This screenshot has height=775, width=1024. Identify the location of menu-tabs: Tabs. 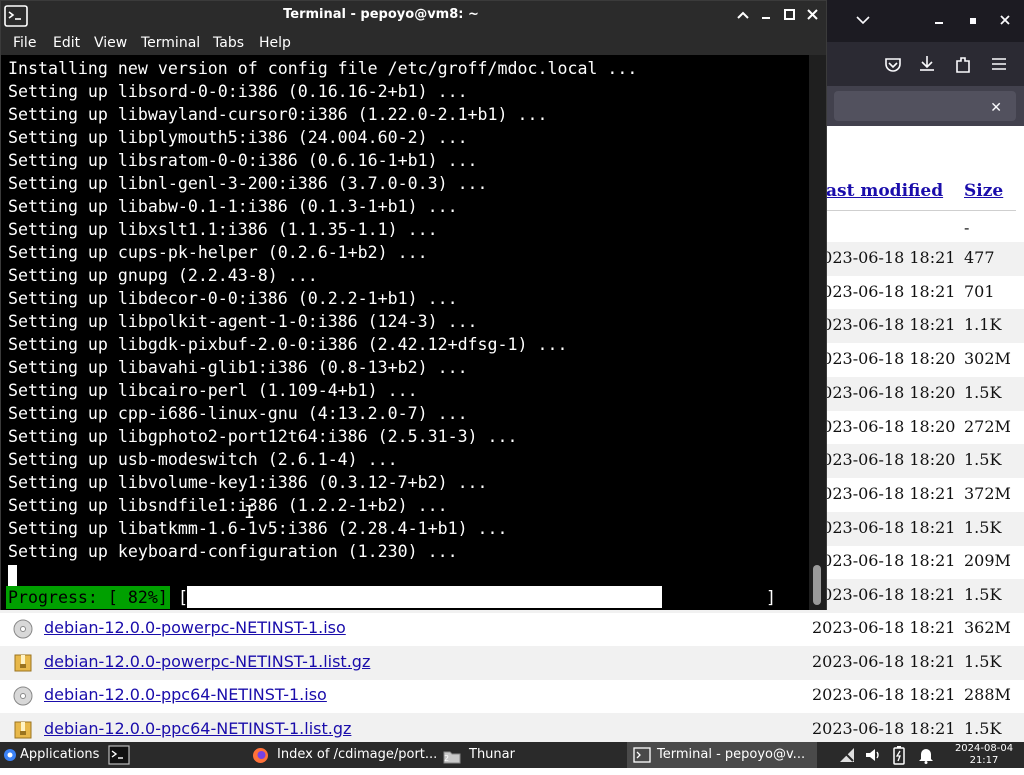
(228, 43).